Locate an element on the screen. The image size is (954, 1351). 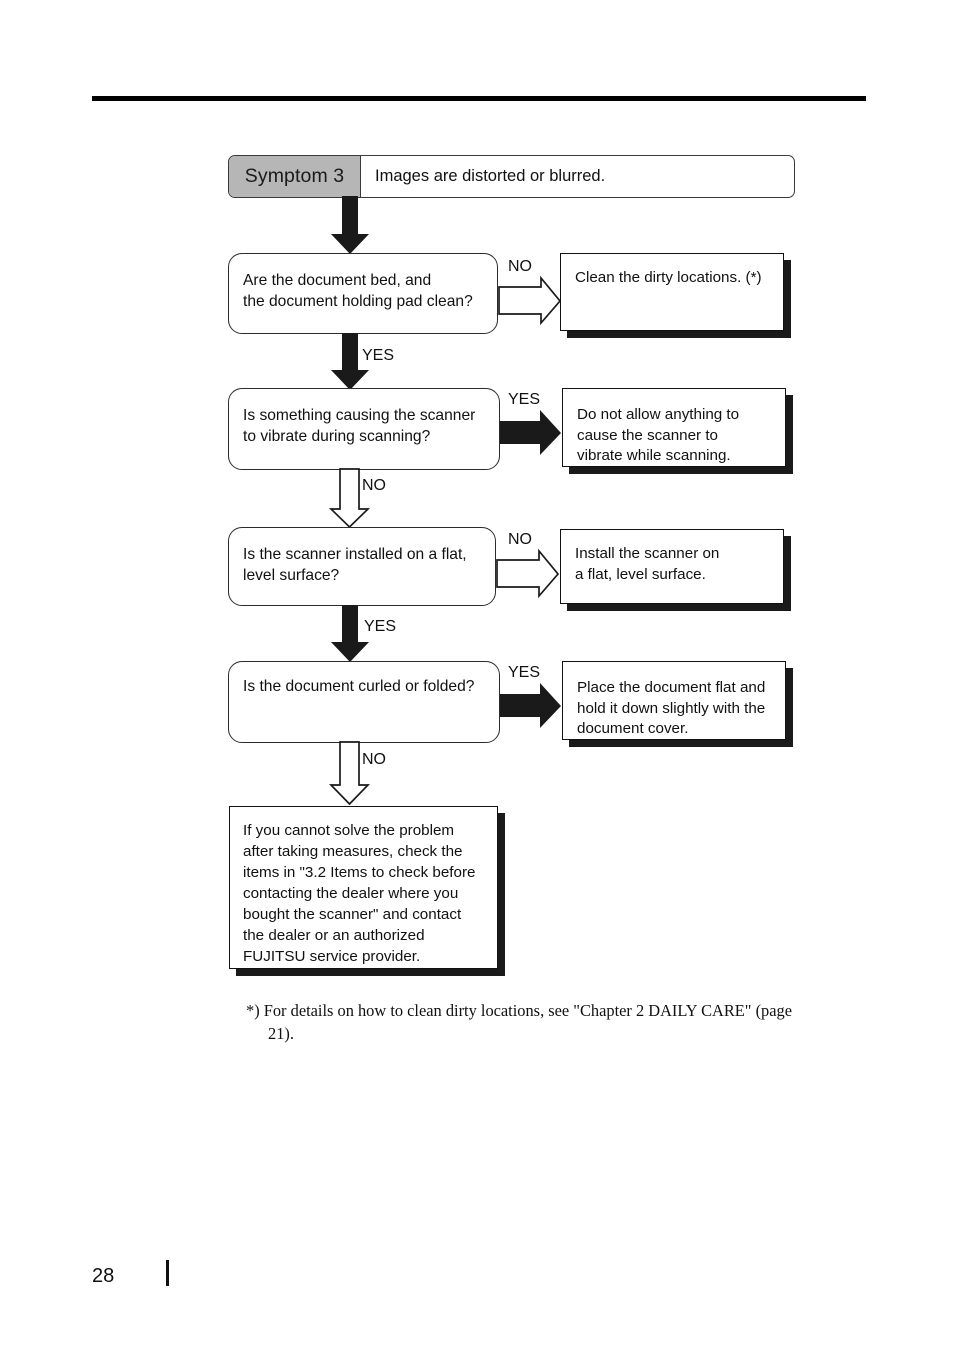
decision-line-1: Is the document curled or folded? is located at coordinates (359, 686).